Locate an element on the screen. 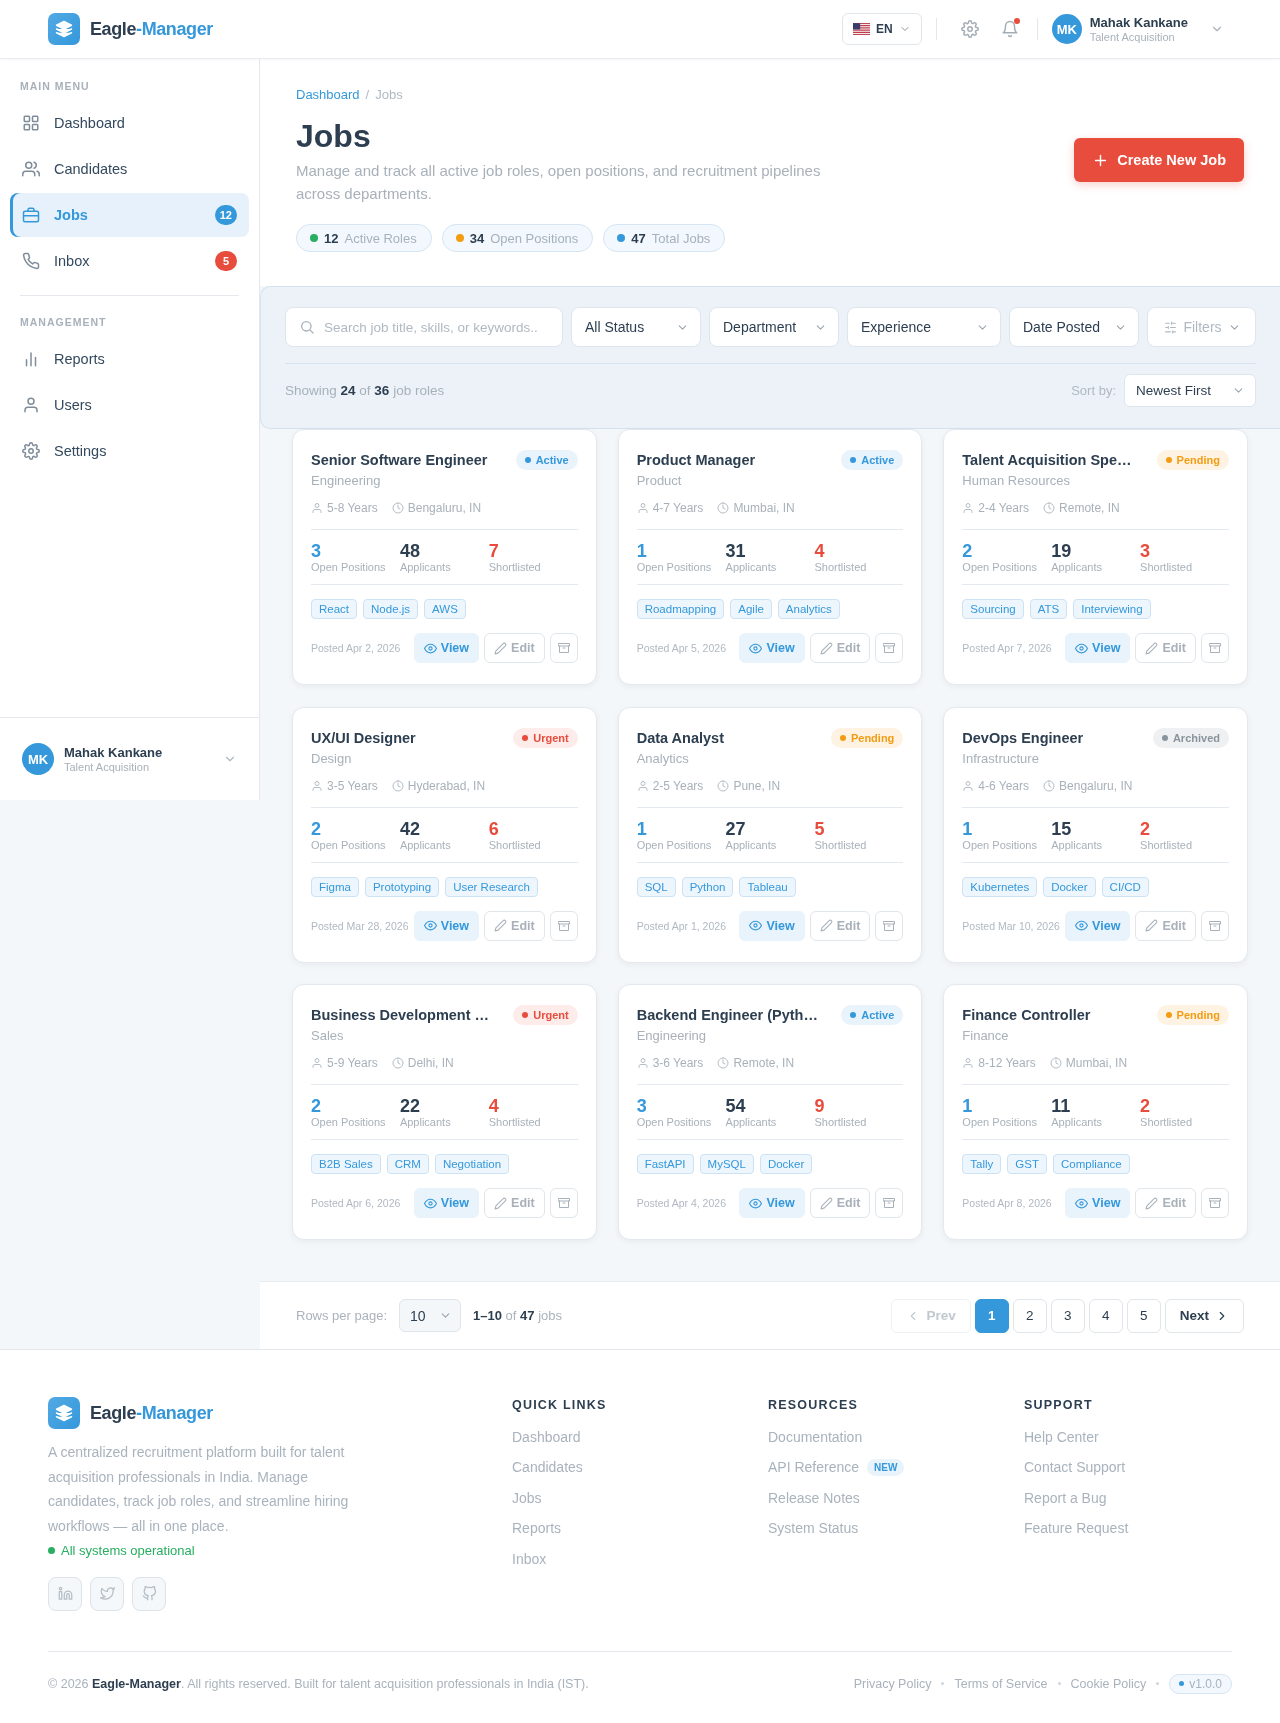 The width and height of the screenshot is (1280, 1723). filter-dropdown: Date Posted is located at coordinates (1074, 327).